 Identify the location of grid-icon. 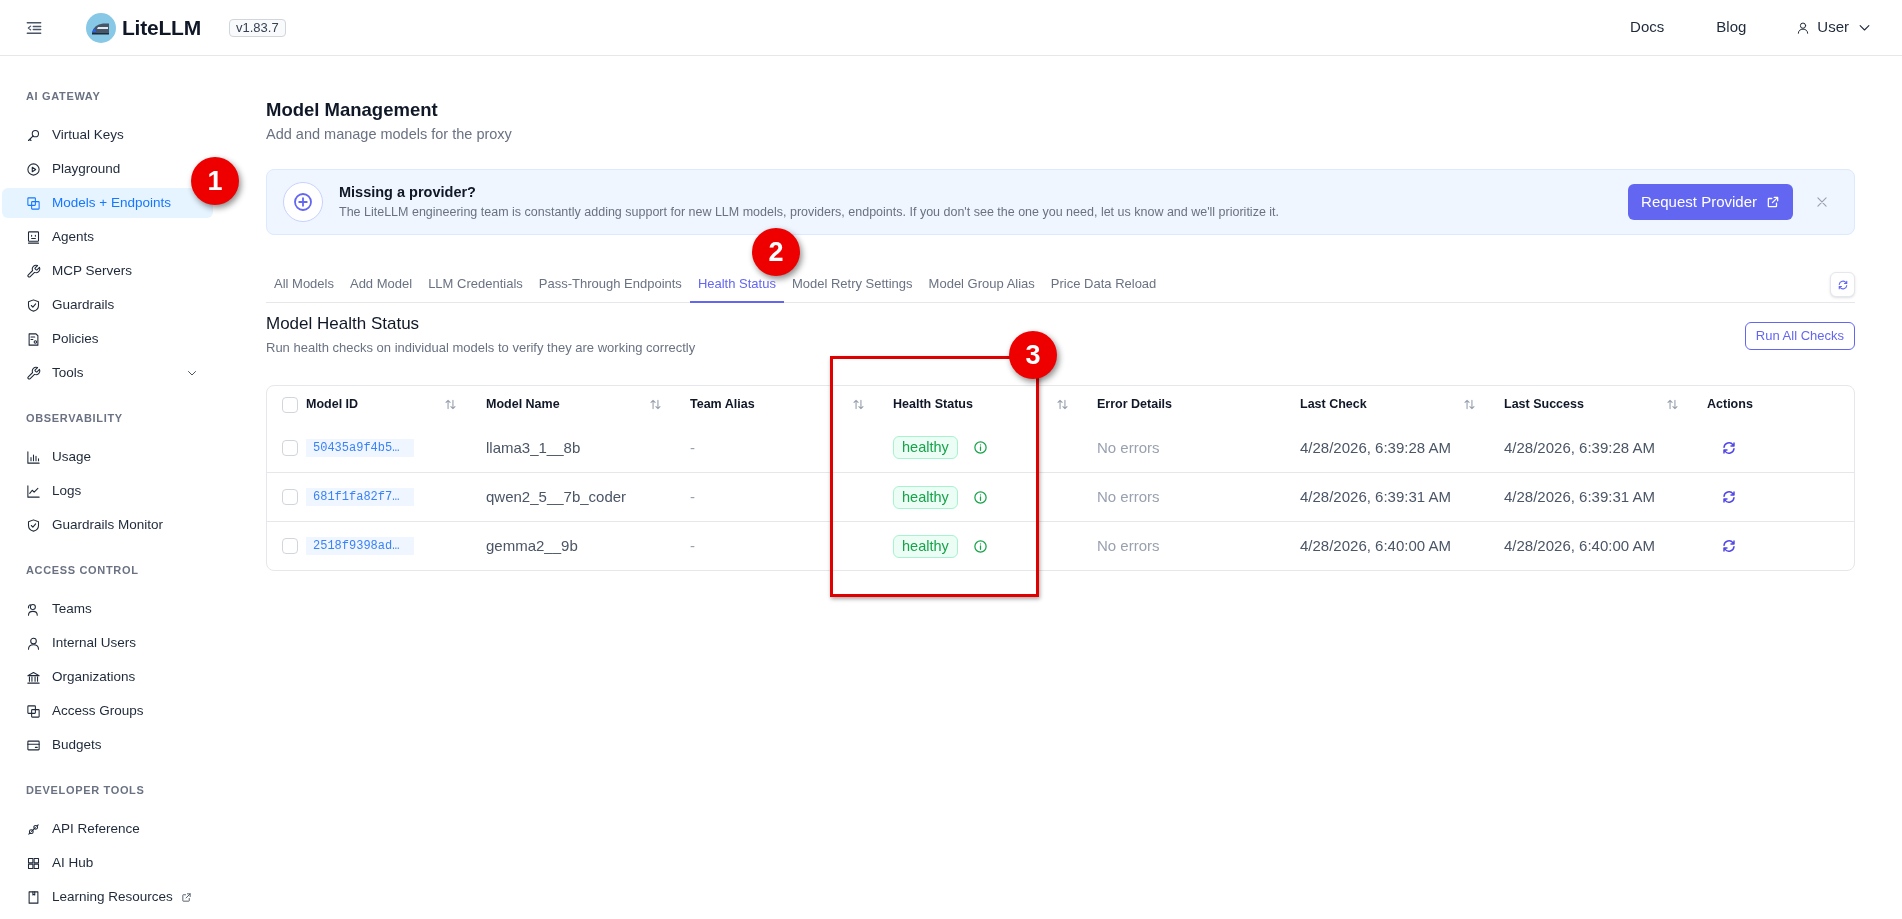
(33, 863).